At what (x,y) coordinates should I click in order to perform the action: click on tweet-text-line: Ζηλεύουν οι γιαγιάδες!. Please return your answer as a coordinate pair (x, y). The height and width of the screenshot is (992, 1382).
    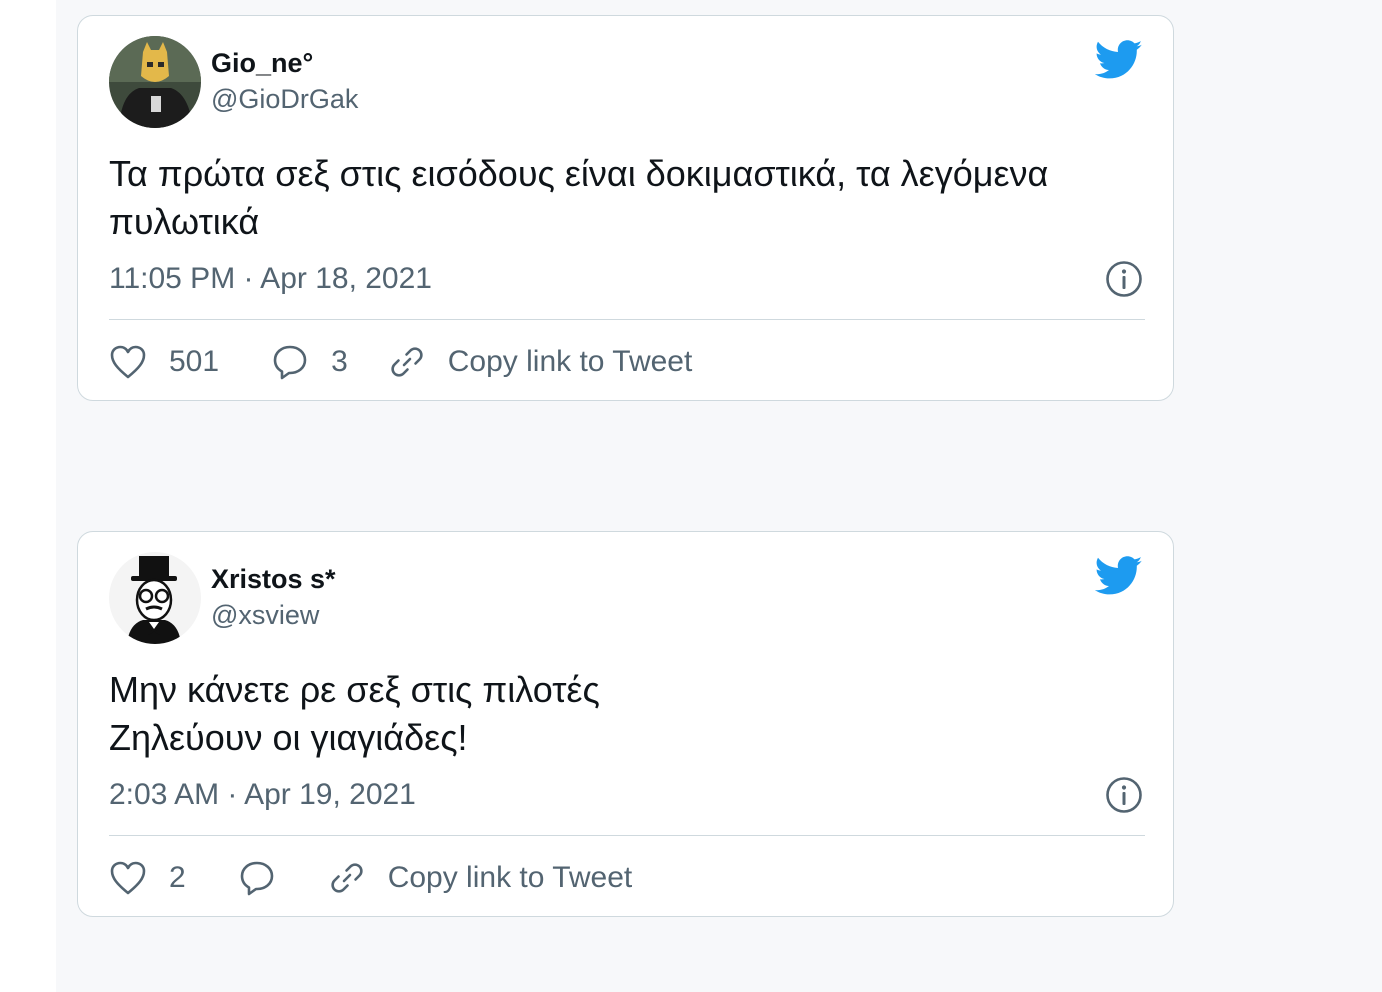
    Looking at the image, I should click on (288, 737).